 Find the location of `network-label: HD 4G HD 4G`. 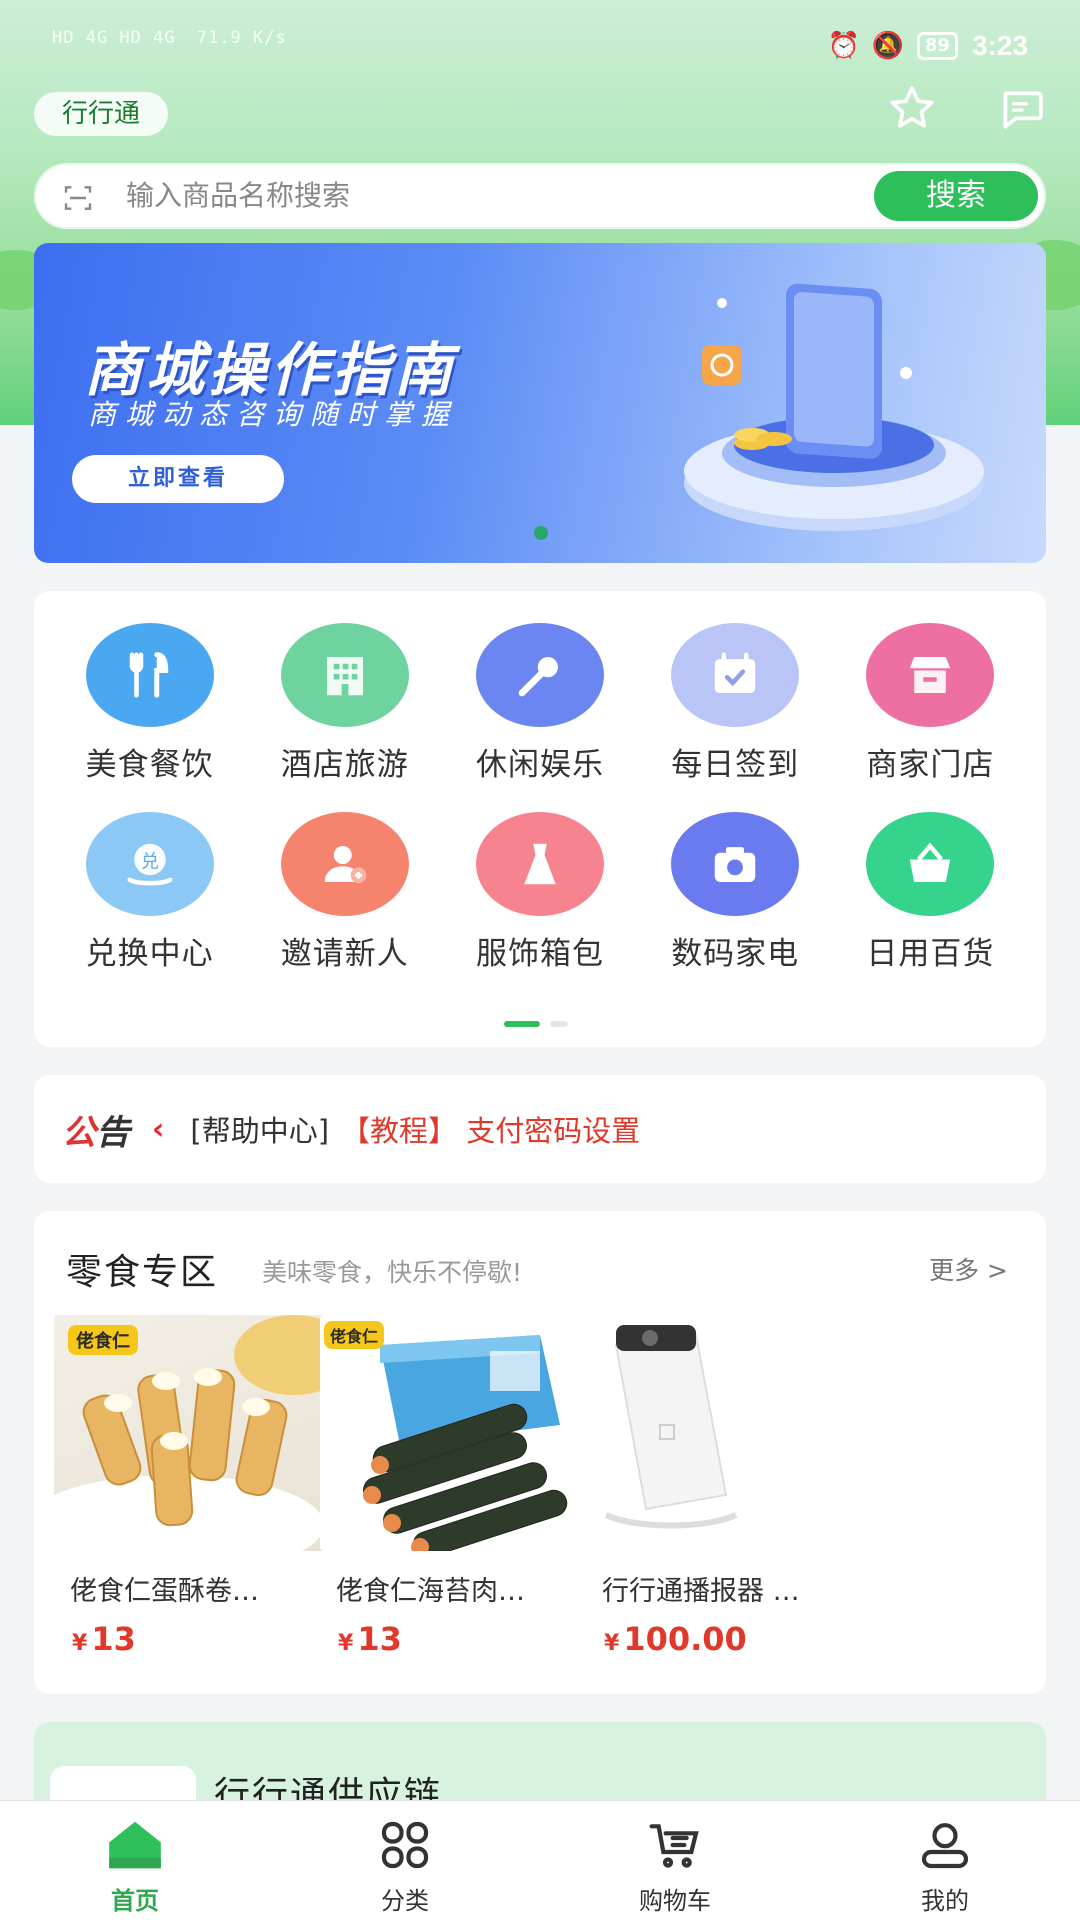

network-label: HD 4G HD 4G is located at coordinates (114, 38).